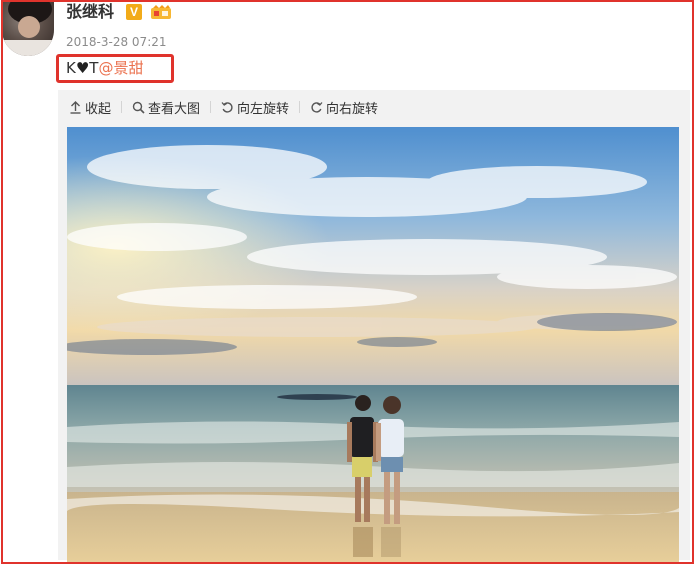  What do you see at coordinates (75, 107) in the screenshot?
I see `collapse-up-arrow-icon` at bounding box center [75, 107].